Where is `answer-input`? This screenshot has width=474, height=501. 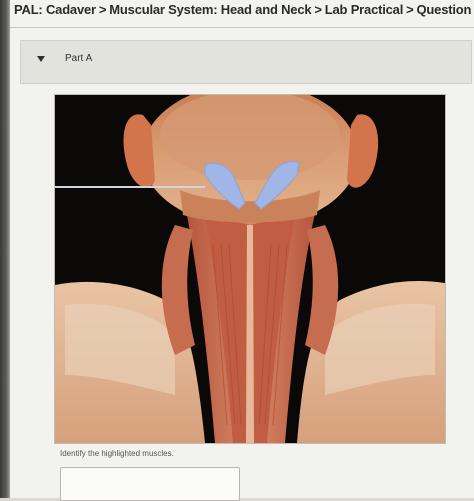 answer-input is located at coordinates (150, 484).